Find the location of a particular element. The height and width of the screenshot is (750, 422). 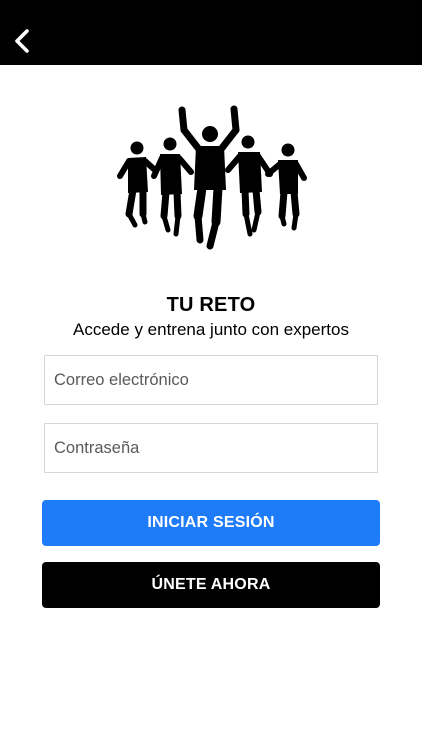

email-input is located at coordinates (211, 380).